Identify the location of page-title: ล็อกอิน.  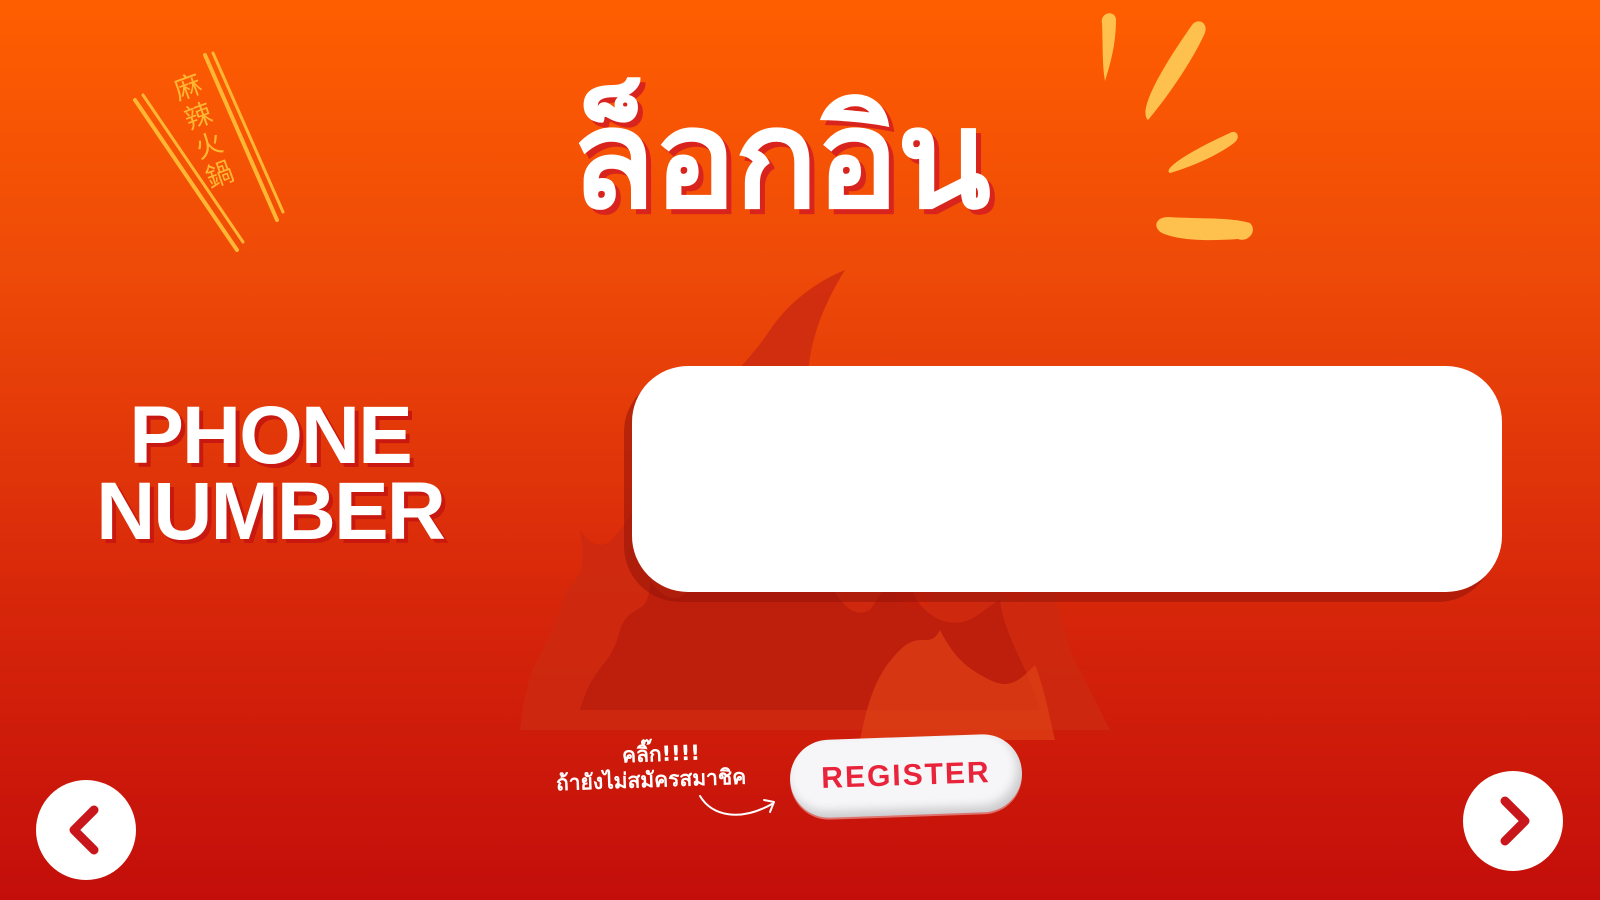
(780, 159).